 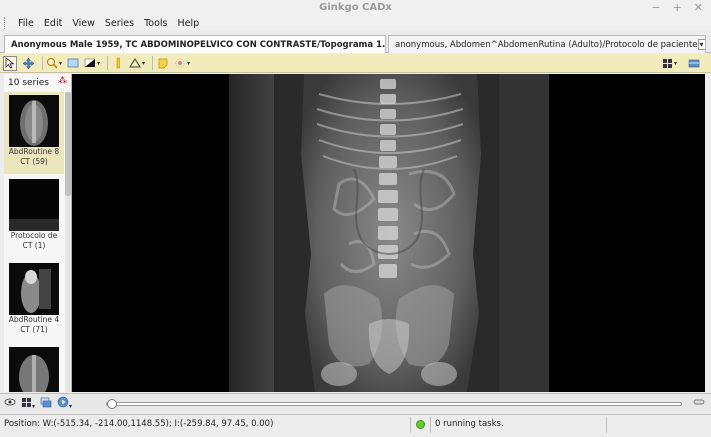 What do you see at coordinates (34, 245) in the screenshot?
I see `series-sub: CT (1)` at bounding box center [34, 245].